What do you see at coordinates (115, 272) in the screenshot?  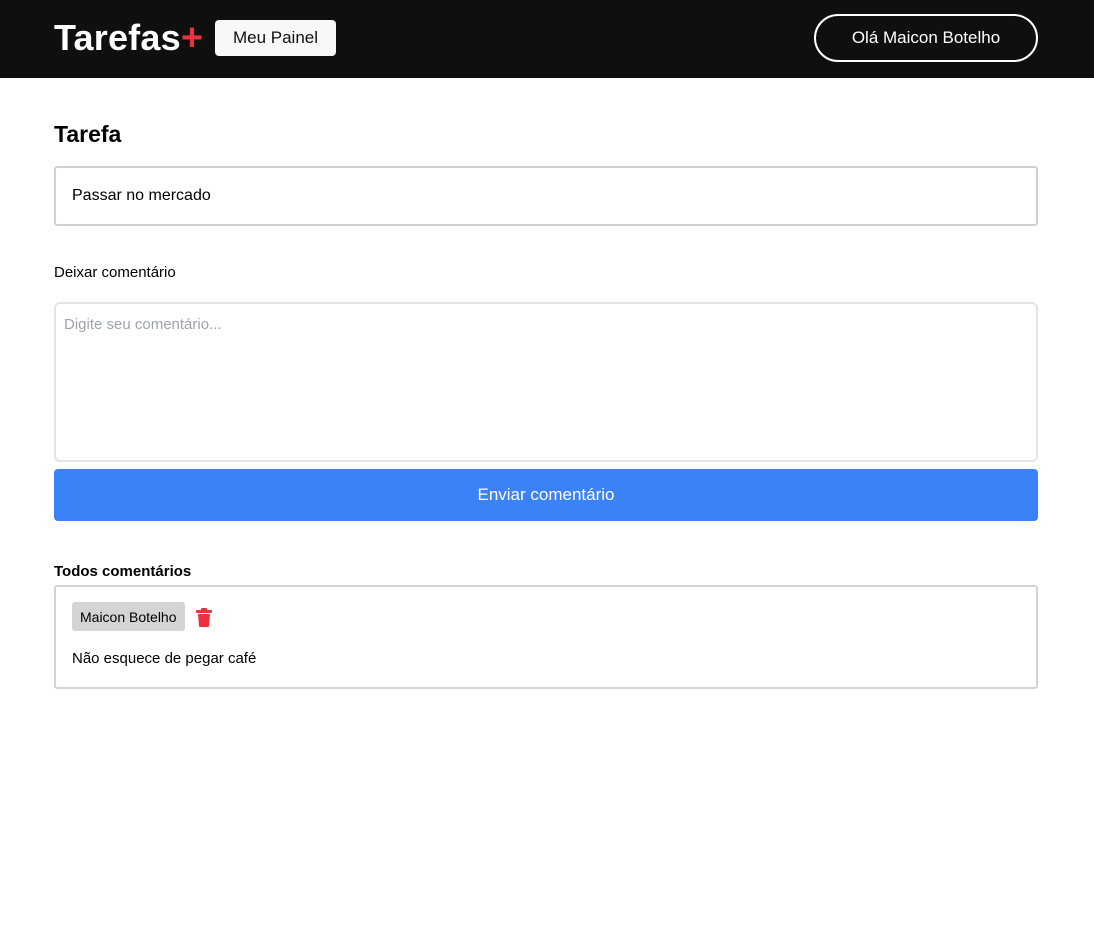 I see `comment-form-label: Deixar comentário` at bounding box center [115, 272].